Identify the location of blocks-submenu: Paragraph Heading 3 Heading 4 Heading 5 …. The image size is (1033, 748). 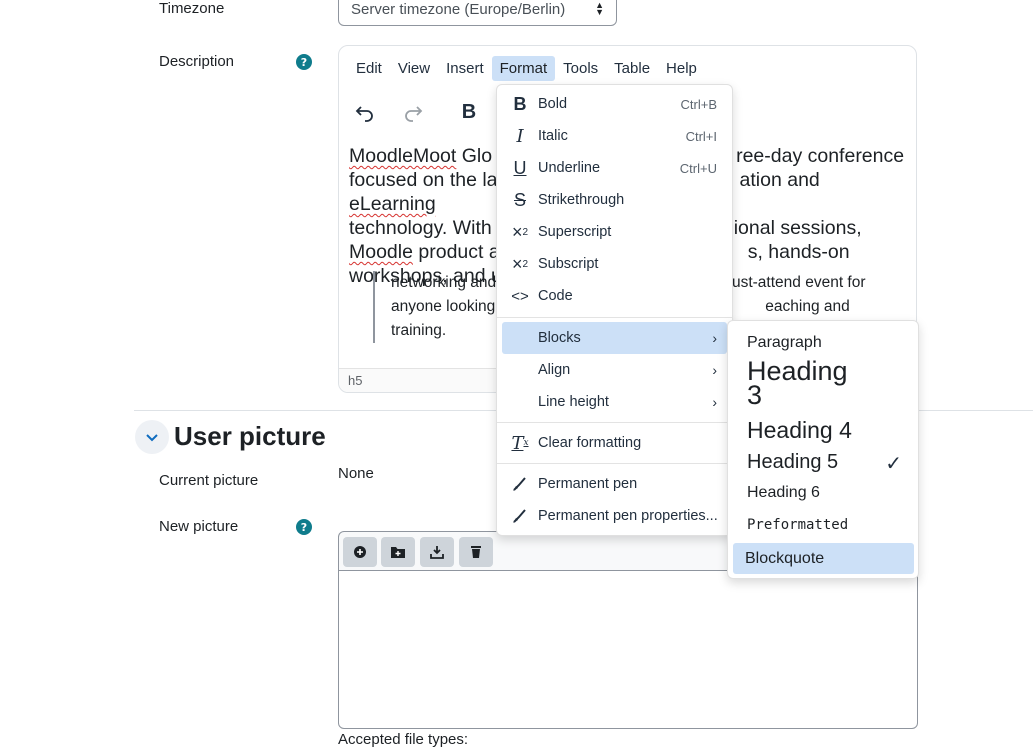
(823, 449).